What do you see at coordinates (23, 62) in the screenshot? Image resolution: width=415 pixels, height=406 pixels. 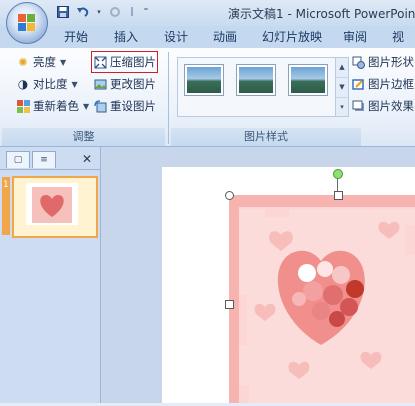 I see `sun-icon: ✺` at bounding box center [23, 62].